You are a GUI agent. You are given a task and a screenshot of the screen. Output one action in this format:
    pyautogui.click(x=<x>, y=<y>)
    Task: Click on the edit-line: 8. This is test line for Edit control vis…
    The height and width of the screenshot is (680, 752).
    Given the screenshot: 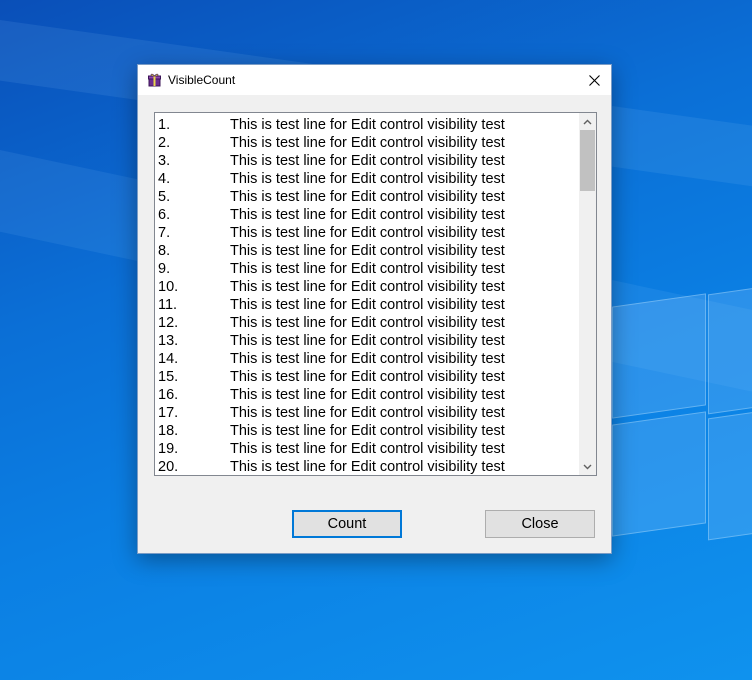 What is the action you would take?
    pyautogui.click(x=368, y=251)
    